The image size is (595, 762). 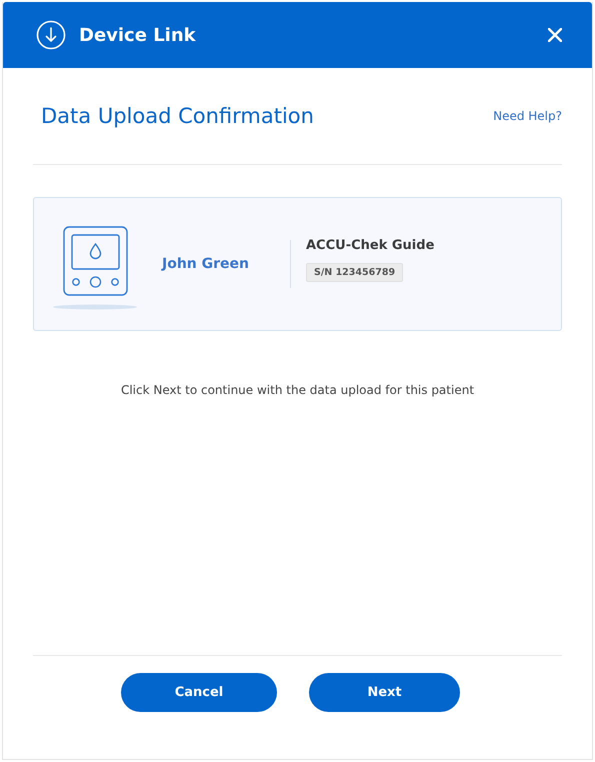 I want to click on dialog-heading: Data Upload Confirmation, so click(x=177, y=116).